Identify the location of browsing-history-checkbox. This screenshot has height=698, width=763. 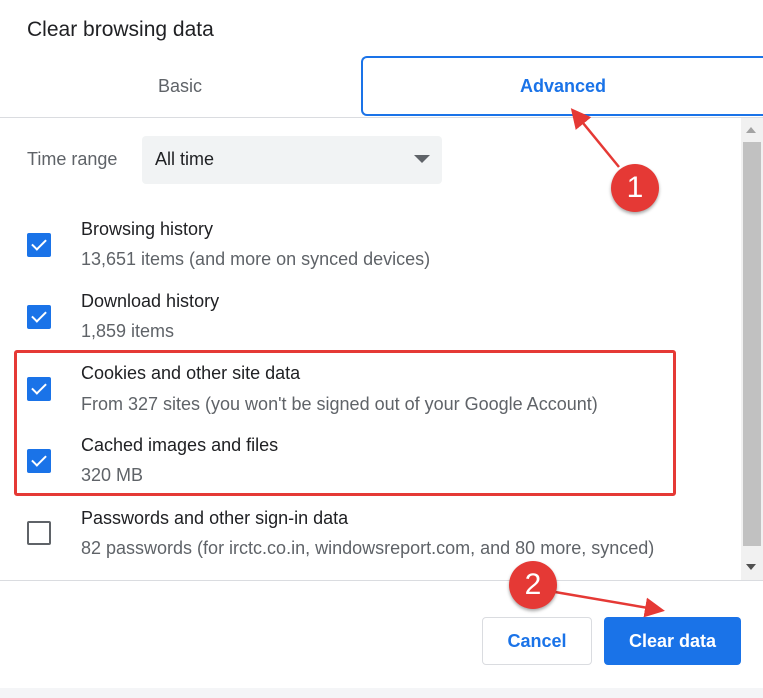
(39, 245).